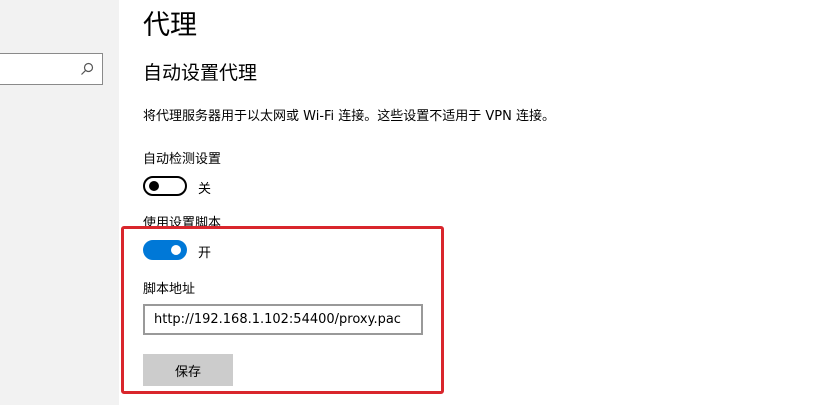 The height and width of the screenshot is (405, 828). Describe the element at coordinates (349, 116) in the screenshot. I see `proxy-description: 将代理服务器用于以太网或 Wi-Fi 连接。这些设置不适用于 VPN 连接。` at that location.